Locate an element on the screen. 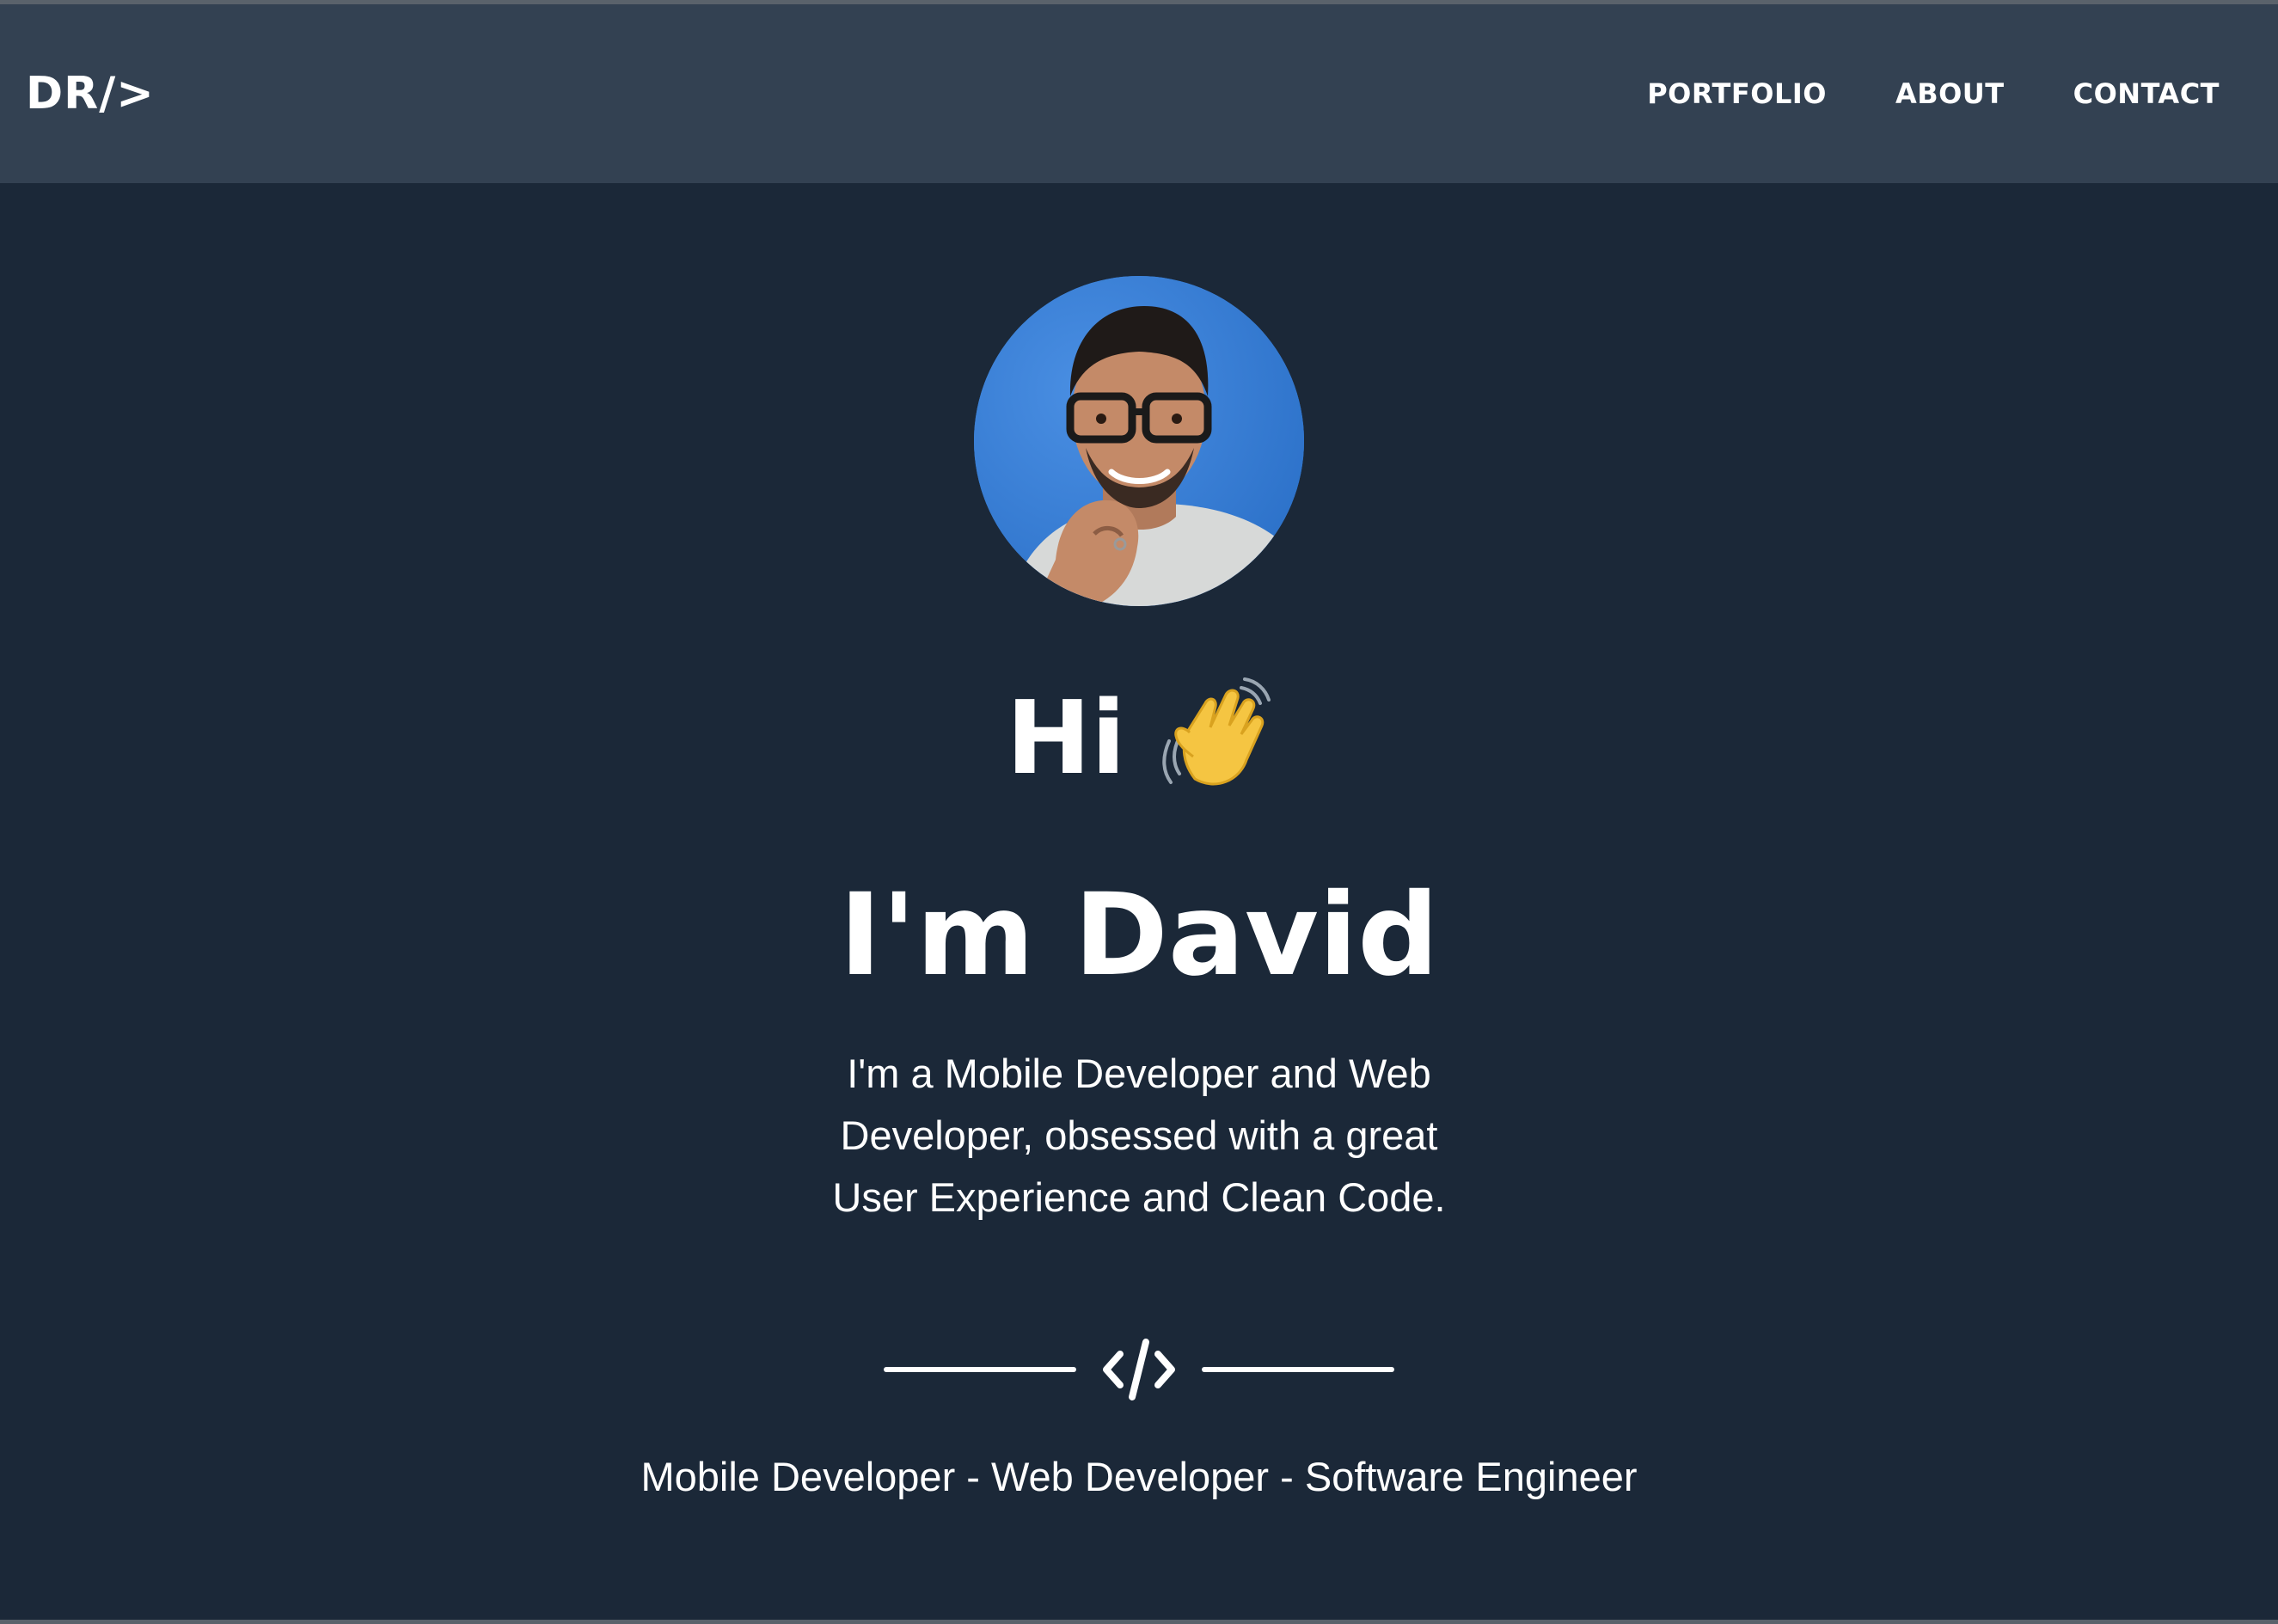 The image size is (2278, 1624). greeting-text: Hi is located at coordinates (1066, 737).